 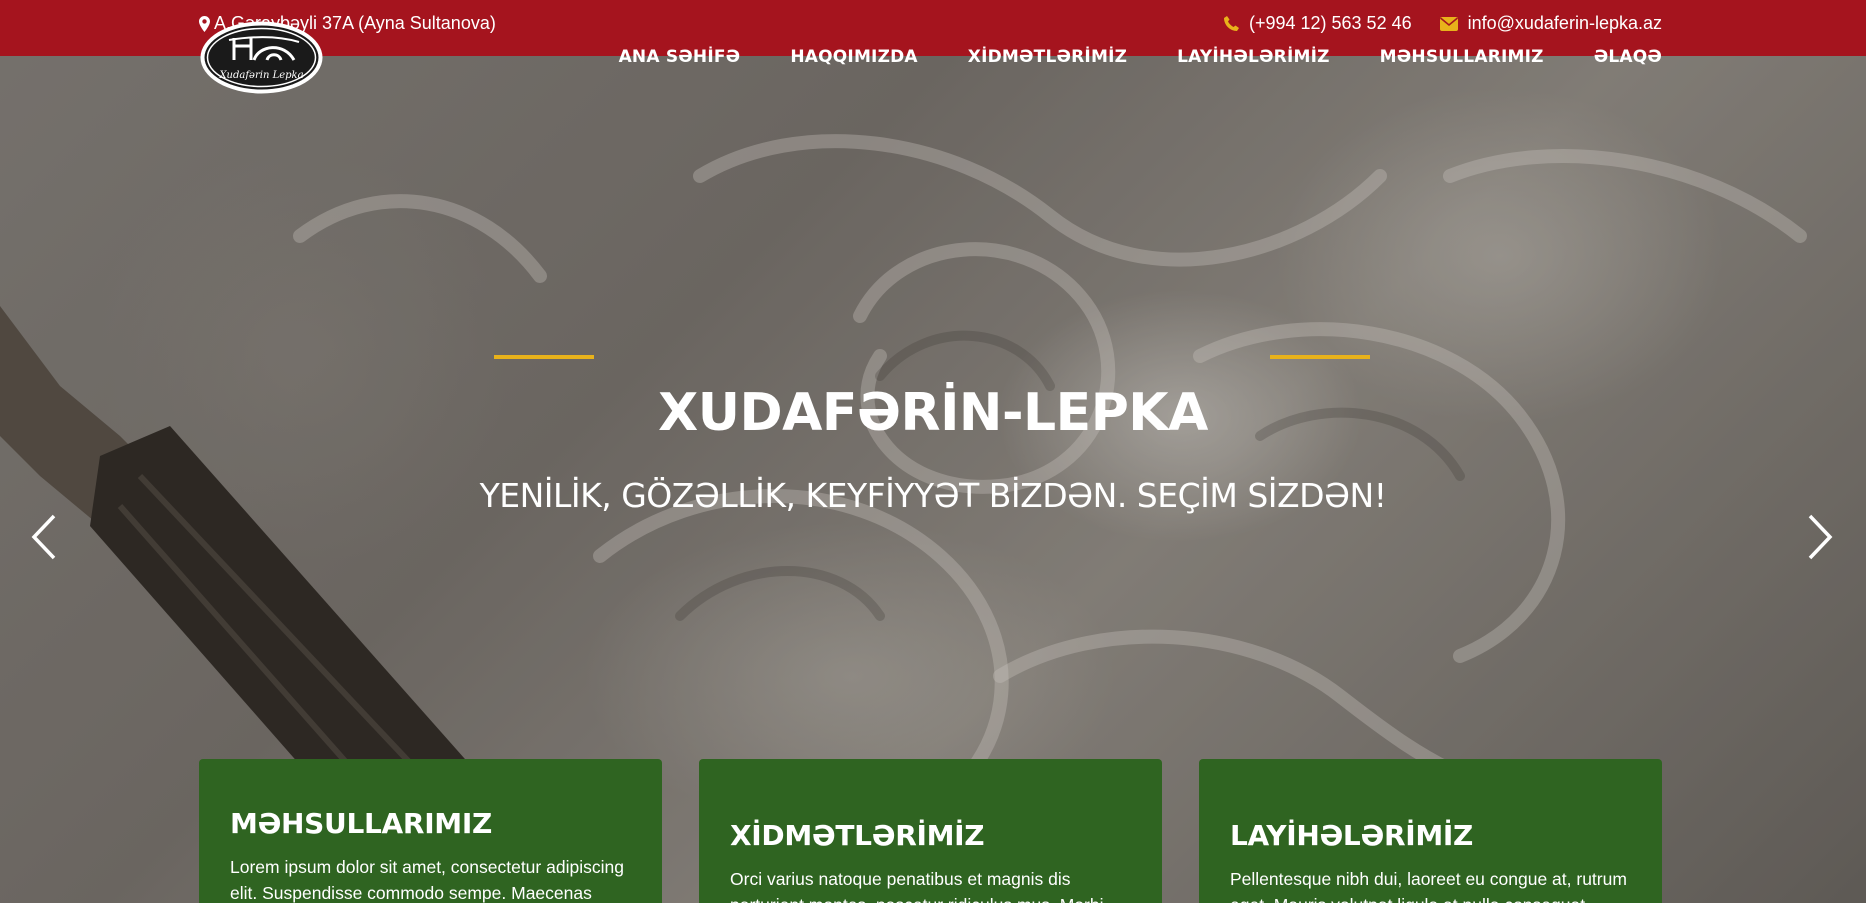 I want to click on phone-icon, so click(x=1231, y=23).